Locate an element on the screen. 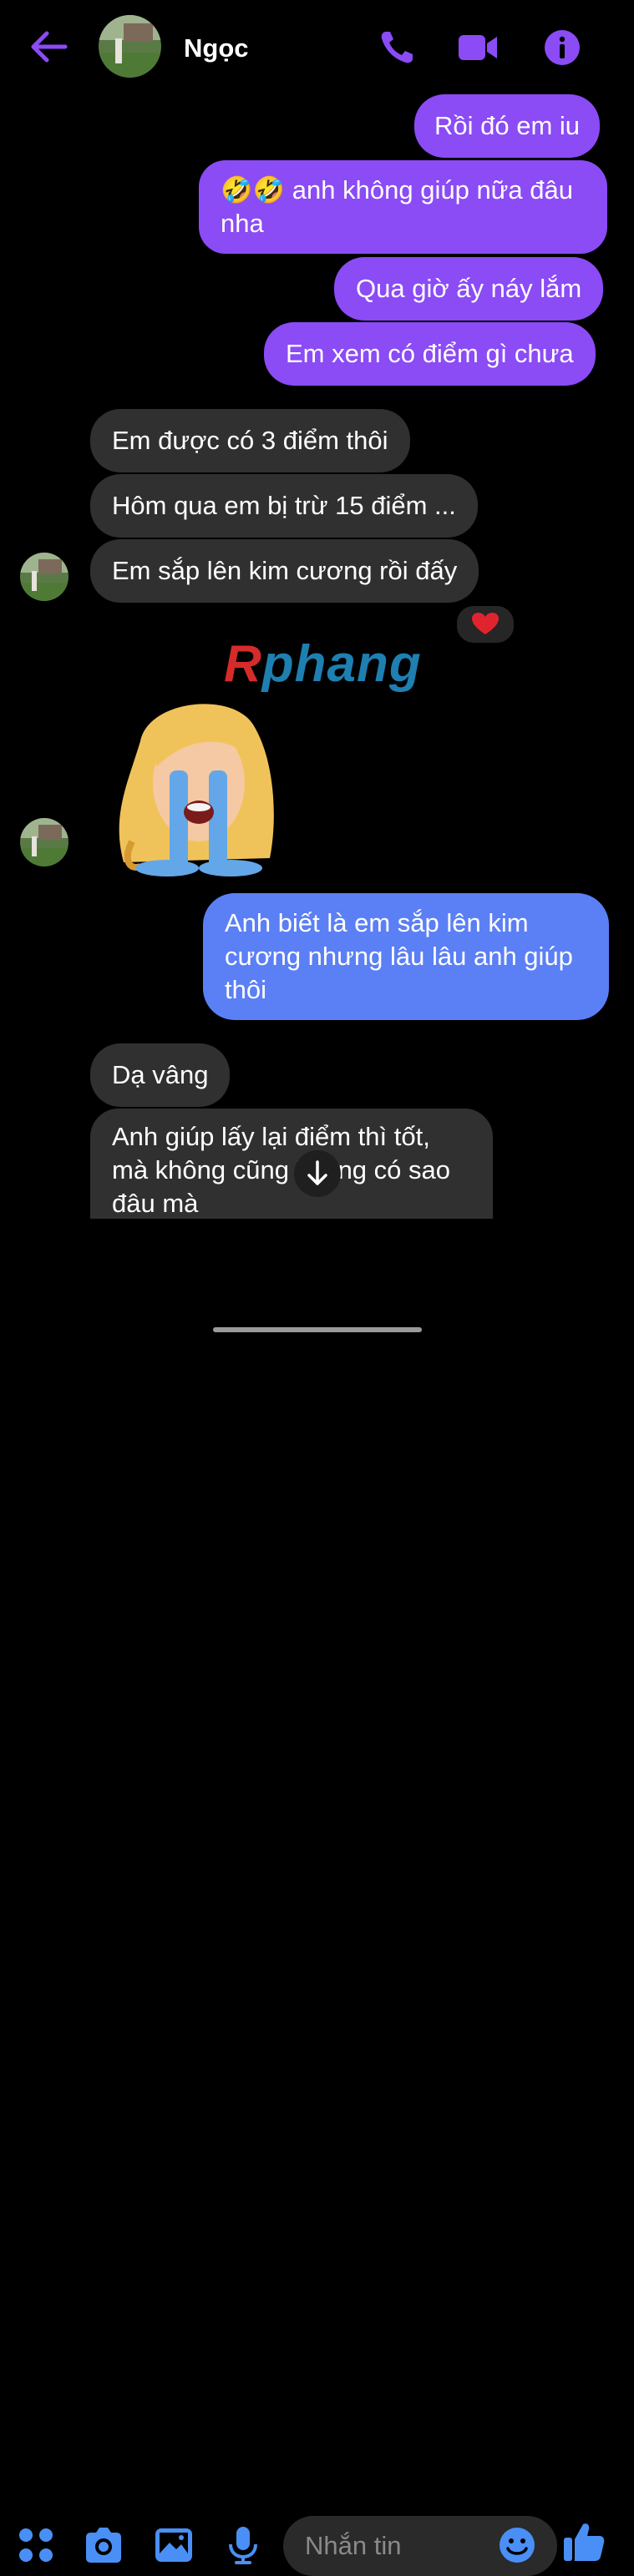 The height and width of the screenshot is (2576, 634). microphone-icon is located at coordinates (243, 2545).